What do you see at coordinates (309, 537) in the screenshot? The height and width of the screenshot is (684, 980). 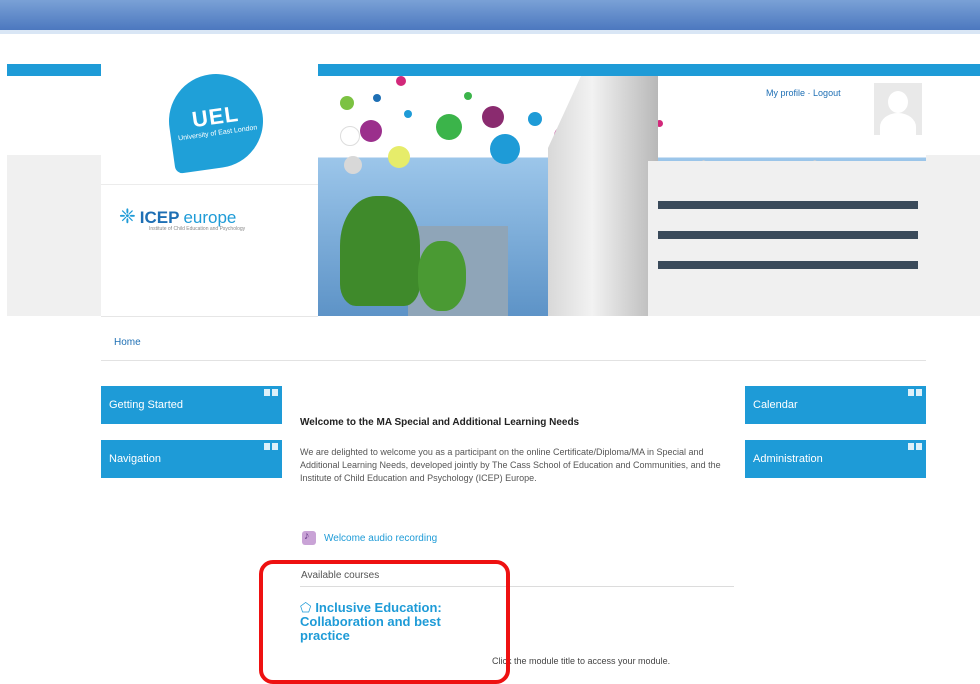 I see `audio-file-icon` at bounding box center [309, 537].